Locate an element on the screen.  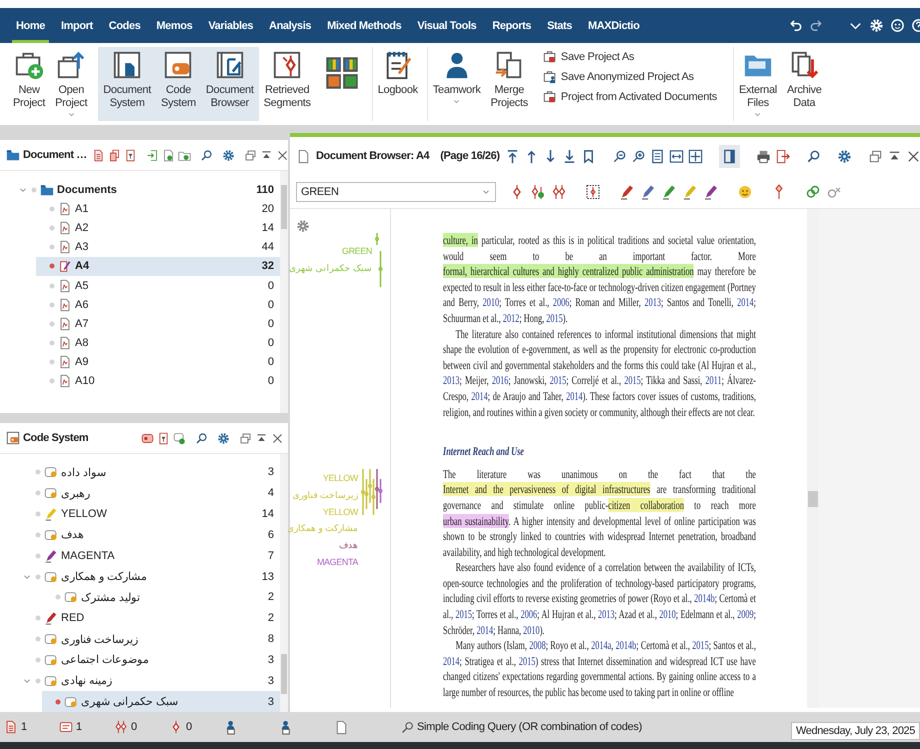
ribbon-button: Code System is located at coordinates (178, 84).